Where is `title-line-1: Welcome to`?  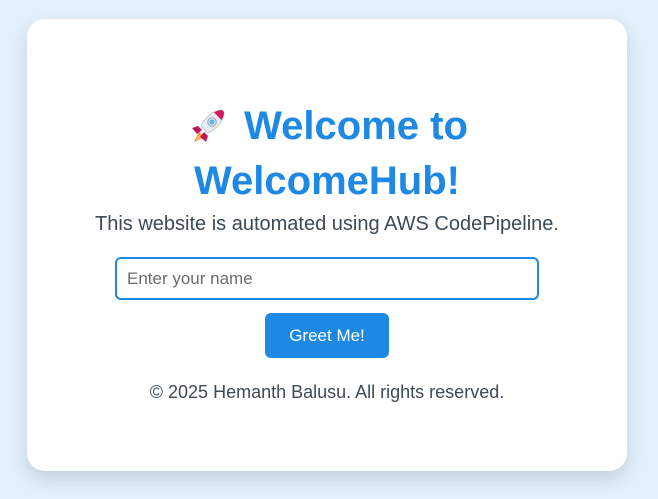
title-line-1: Welcome to is located at coordinates (327, 126).